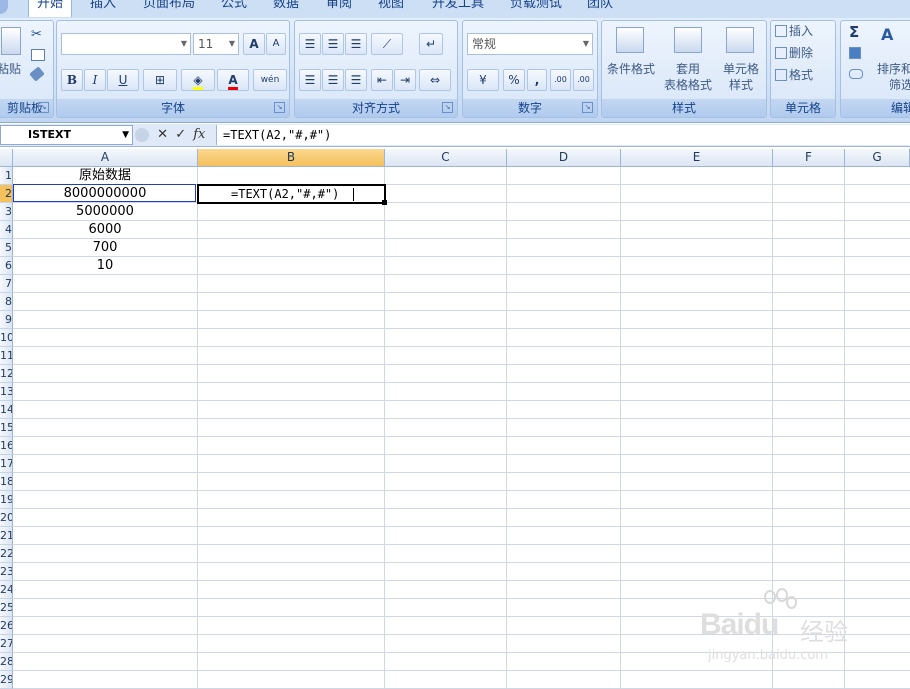 This screenshot has width=910, height=689. What do you see at coordinates (630, 40) in the screenshot?
I see `conditional-format-icon` at bounding box center [630, 40].